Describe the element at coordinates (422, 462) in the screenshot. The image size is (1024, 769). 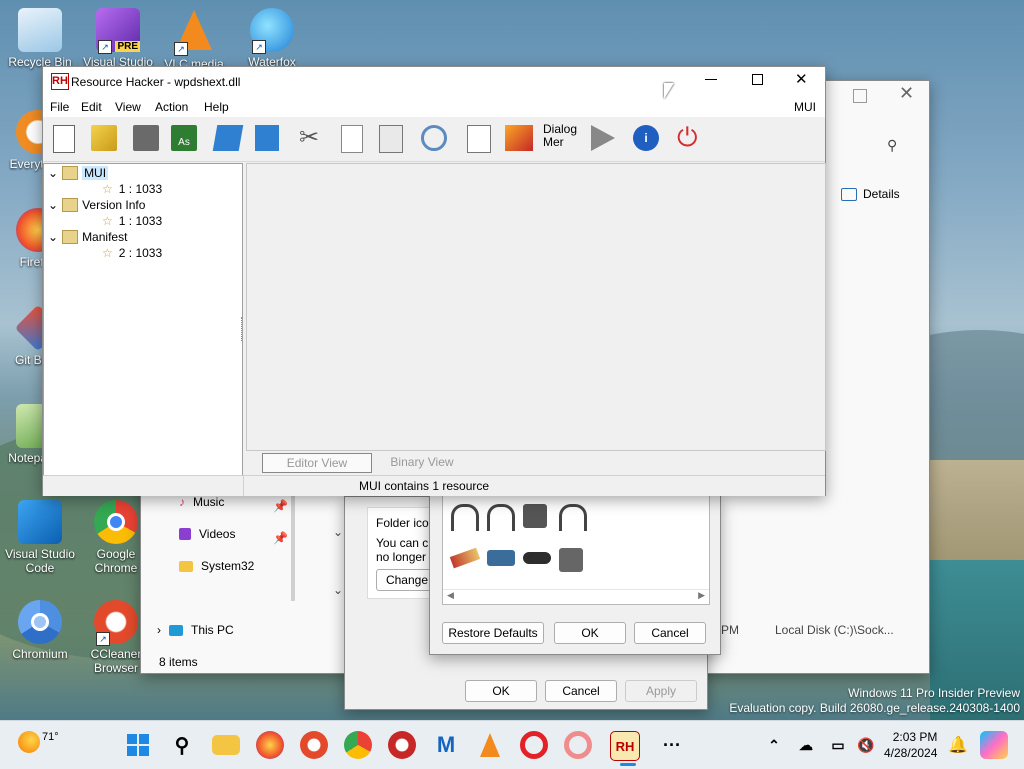
I see `tab-binary-view: Binary View` at that location.